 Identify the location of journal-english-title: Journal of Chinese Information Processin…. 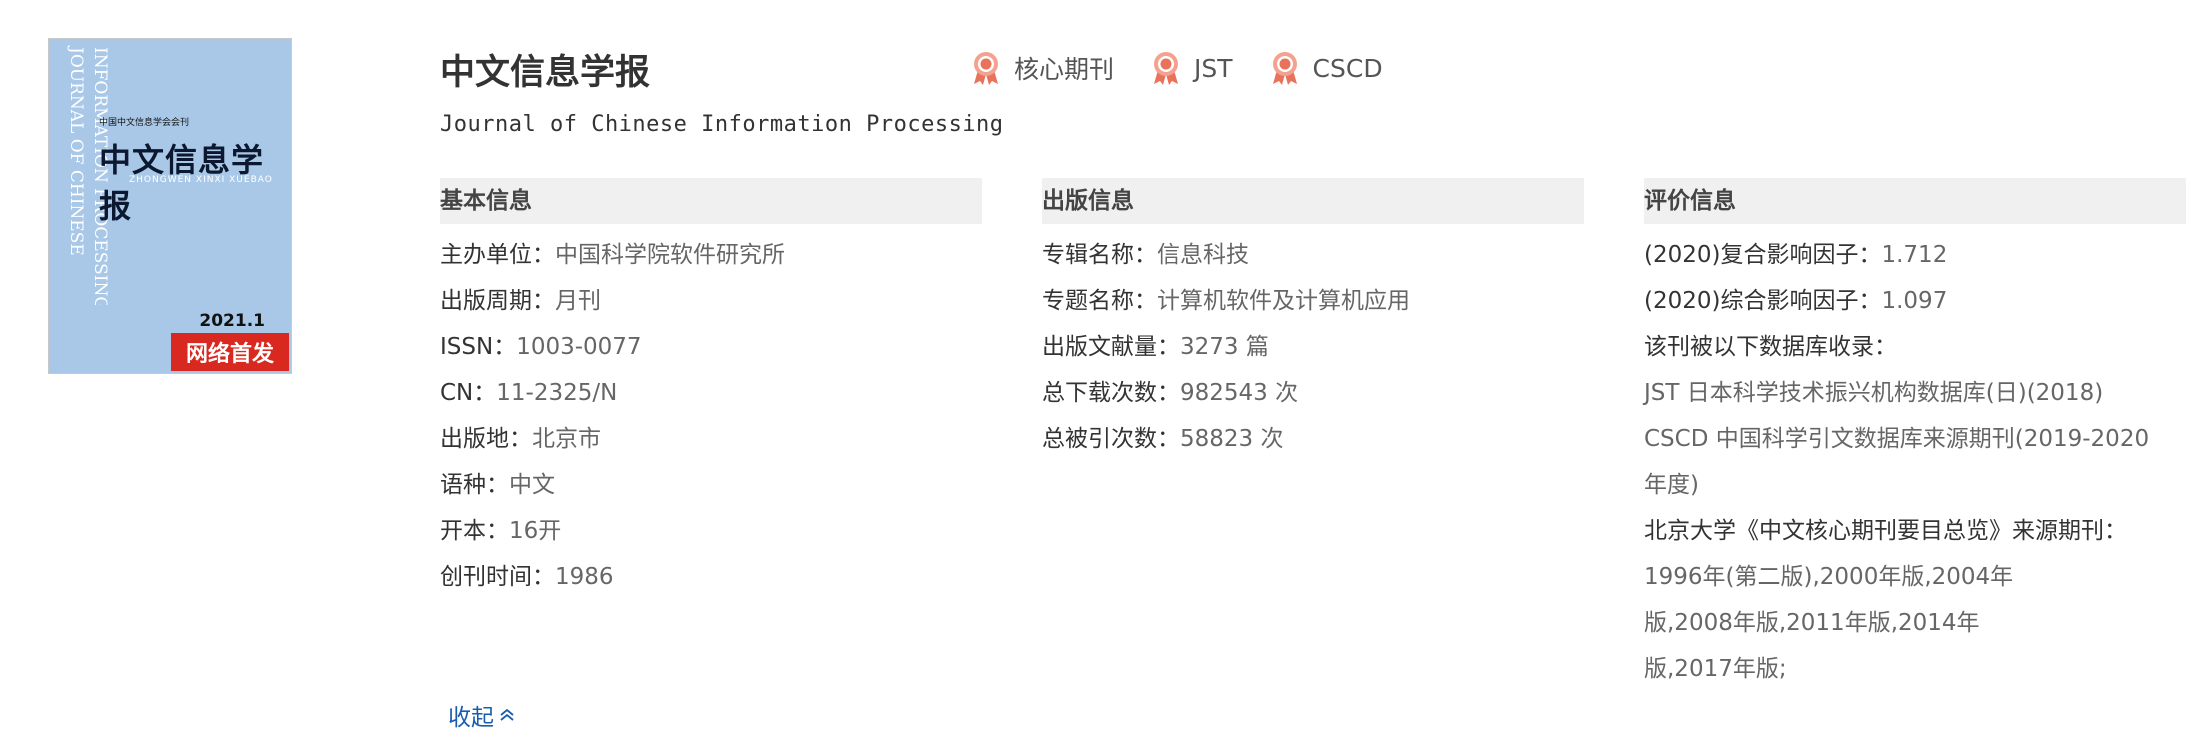
(722, 124).